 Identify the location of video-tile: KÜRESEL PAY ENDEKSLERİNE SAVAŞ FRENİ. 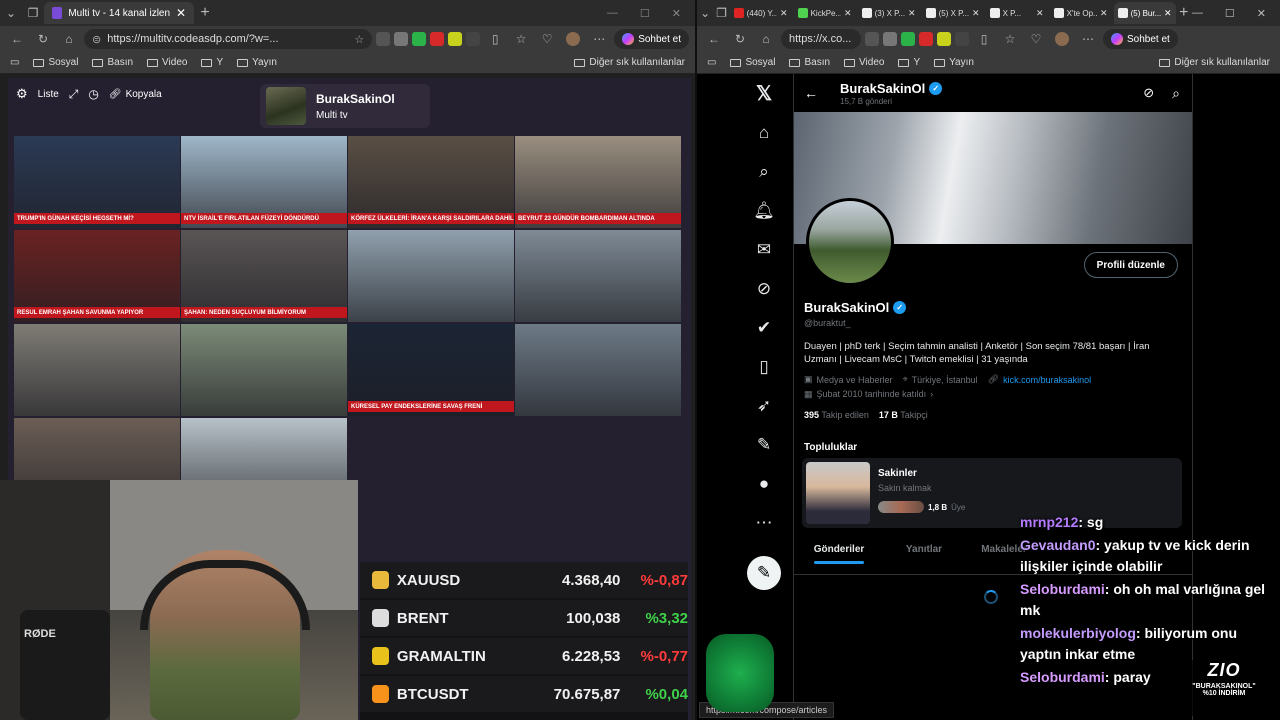
(431, 370).